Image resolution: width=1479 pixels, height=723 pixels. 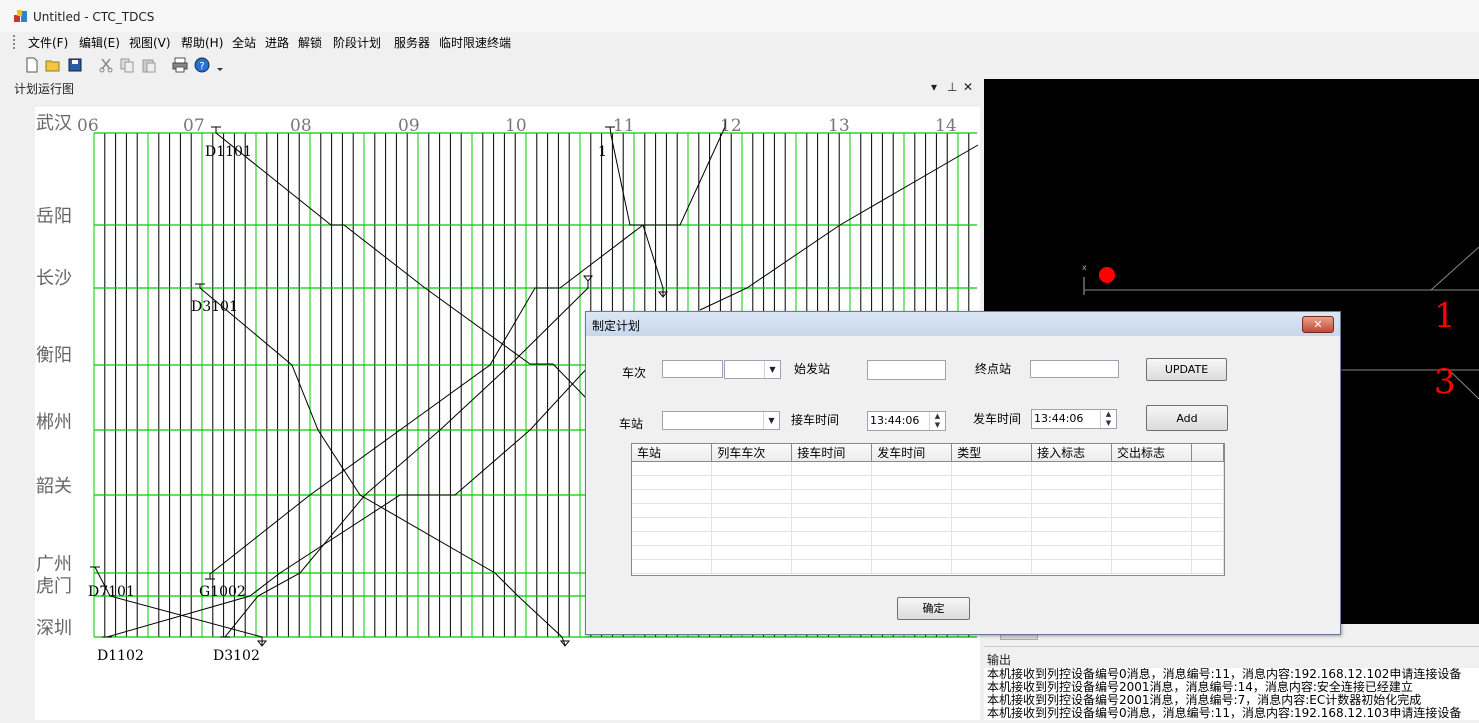 I want to click on depart-time-spinner: ▲ ▼, so click(x=1108, y=419).